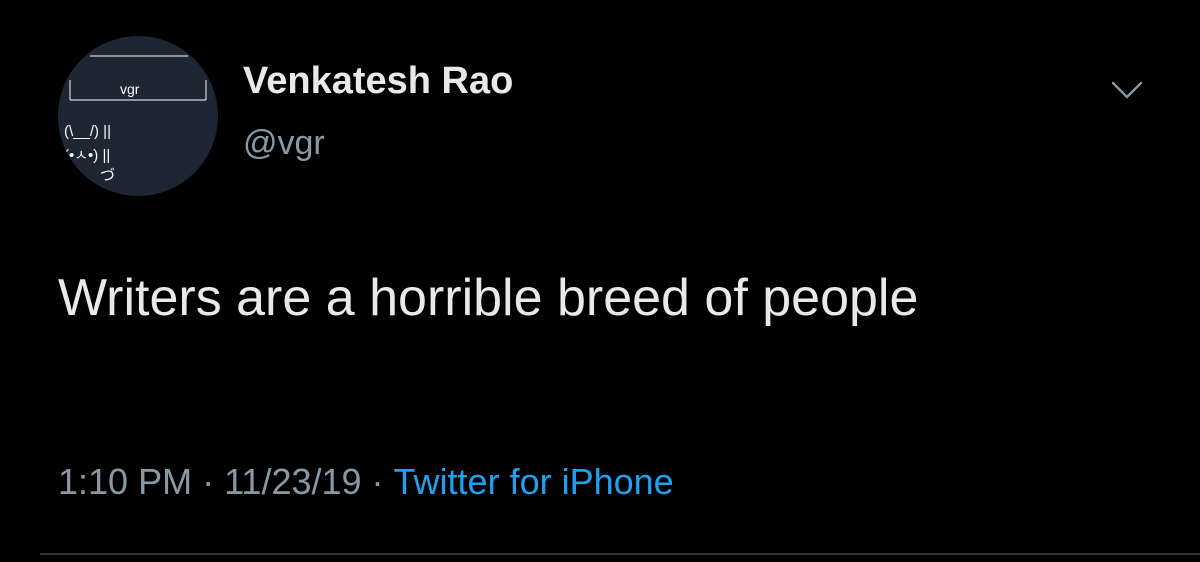  Describe the element at coordinates (378, 81) in the screenshot. I see `display-name: Venkatesh Rao` at that location.